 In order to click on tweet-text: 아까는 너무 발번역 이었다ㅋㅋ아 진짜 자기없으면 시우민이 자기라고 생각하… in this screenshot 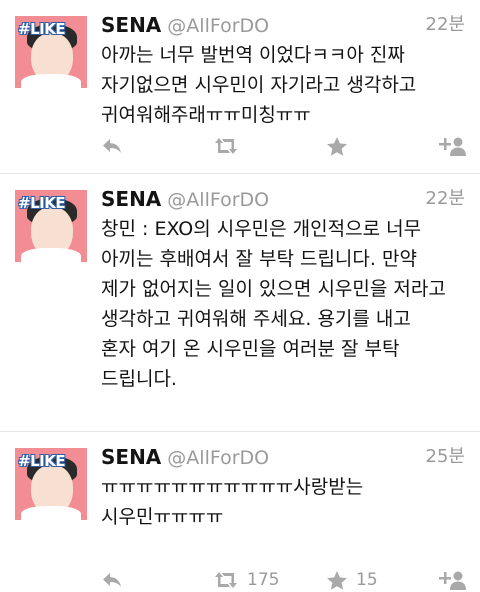, I will do `click(259, 85)`.